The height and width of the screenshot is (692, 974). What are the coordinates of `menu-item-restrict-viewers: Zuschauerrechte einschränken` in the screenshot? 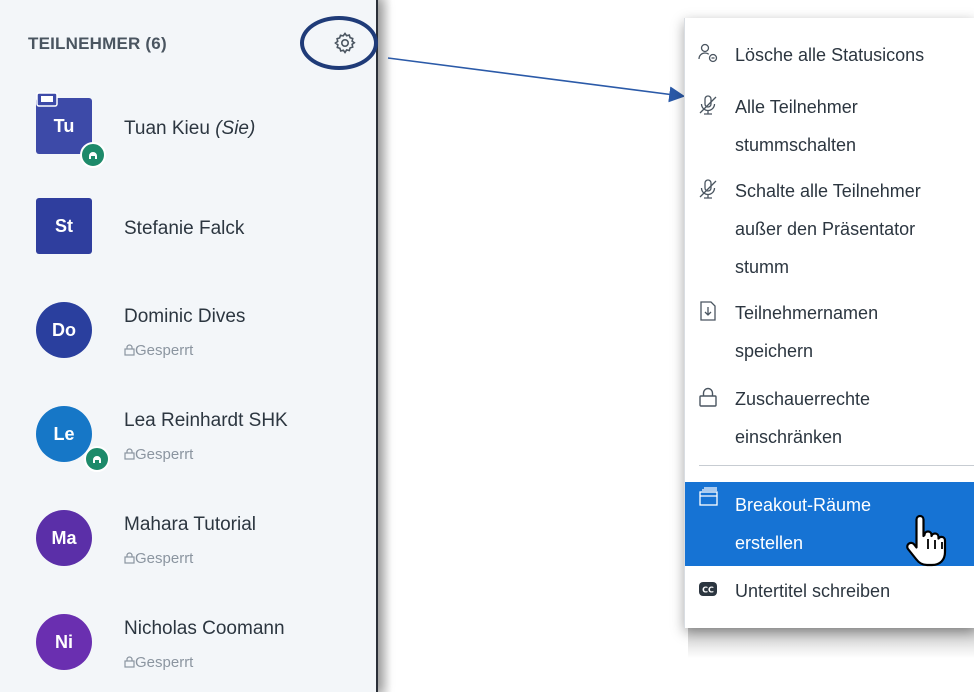 It's located at (829, 420).